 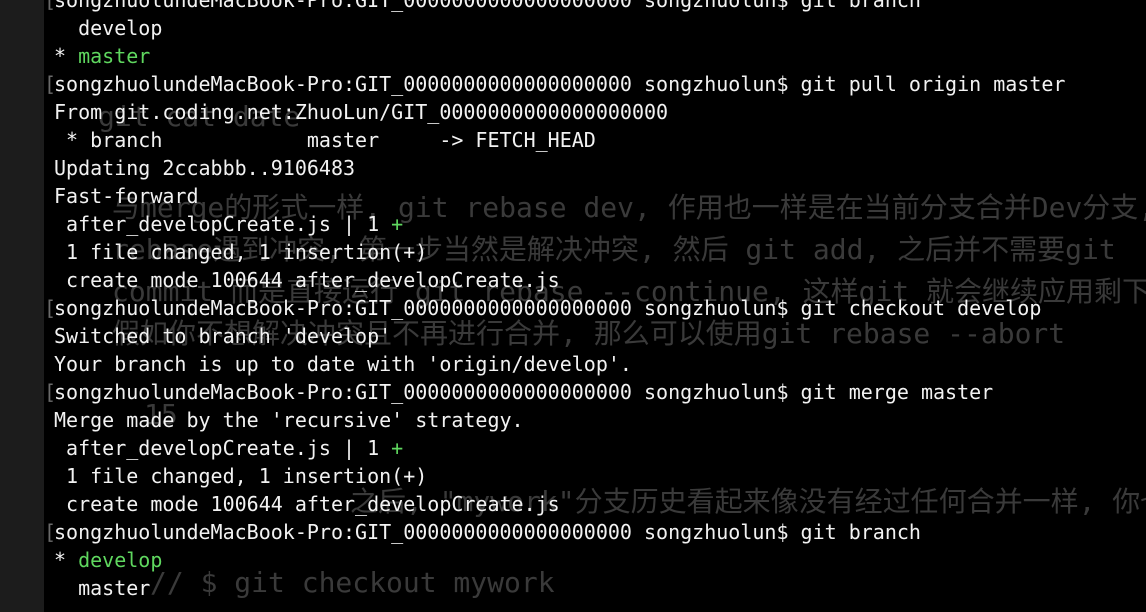 What do you see at coordinates (120, 560) in the screenshot?
I see `current-branch-name: develop` at bounding box center [120, 560].